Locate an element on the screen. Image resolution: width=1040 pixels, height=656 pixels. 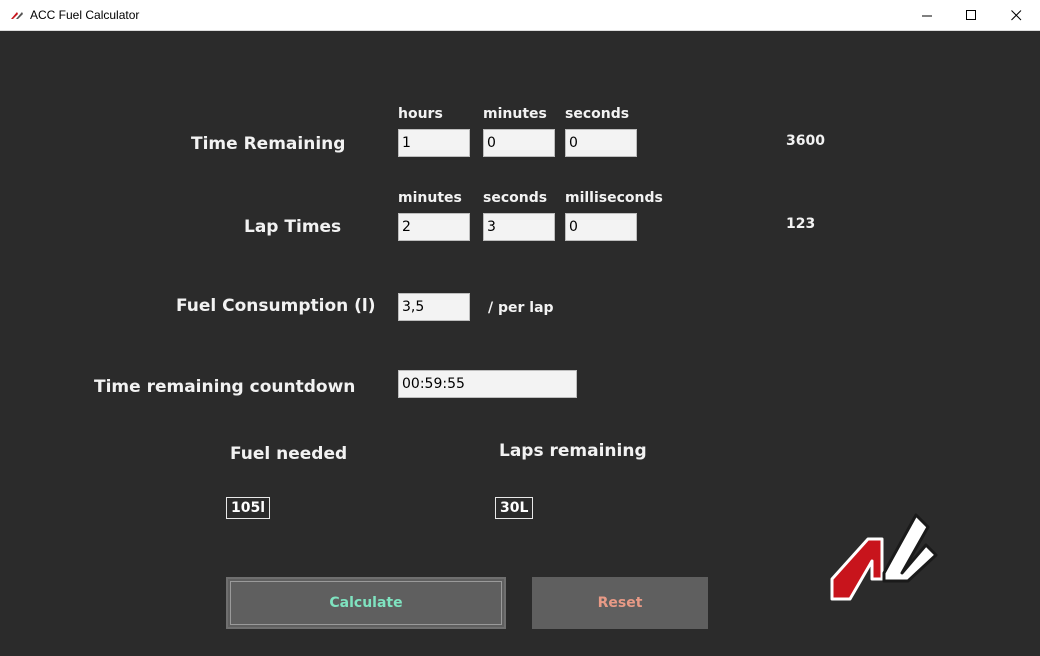
app-logo-icon is located at coordinates (17, 15).